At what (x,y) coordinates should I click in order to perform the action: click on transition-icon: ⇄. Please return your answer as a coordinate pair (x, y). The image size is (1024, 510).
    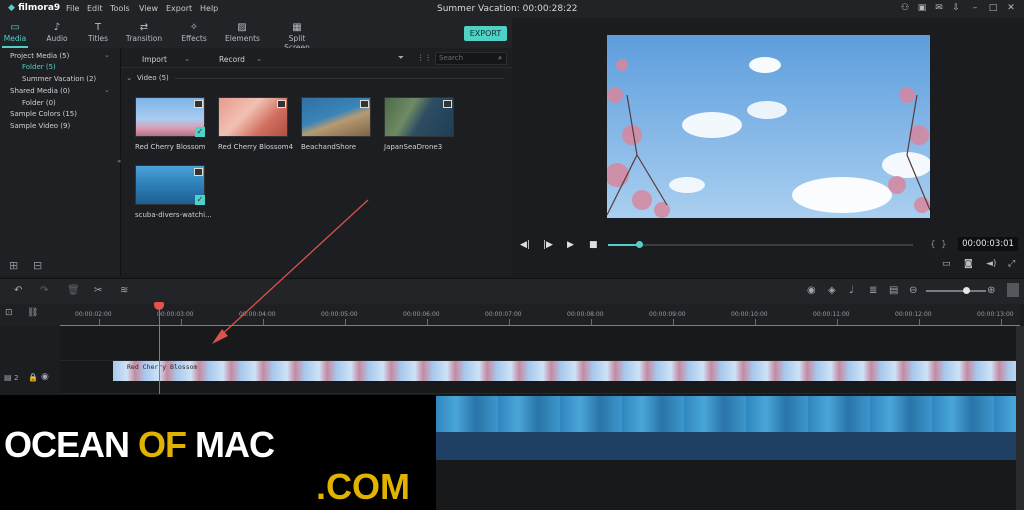
    Looking at the image, I should click on (144, 27).